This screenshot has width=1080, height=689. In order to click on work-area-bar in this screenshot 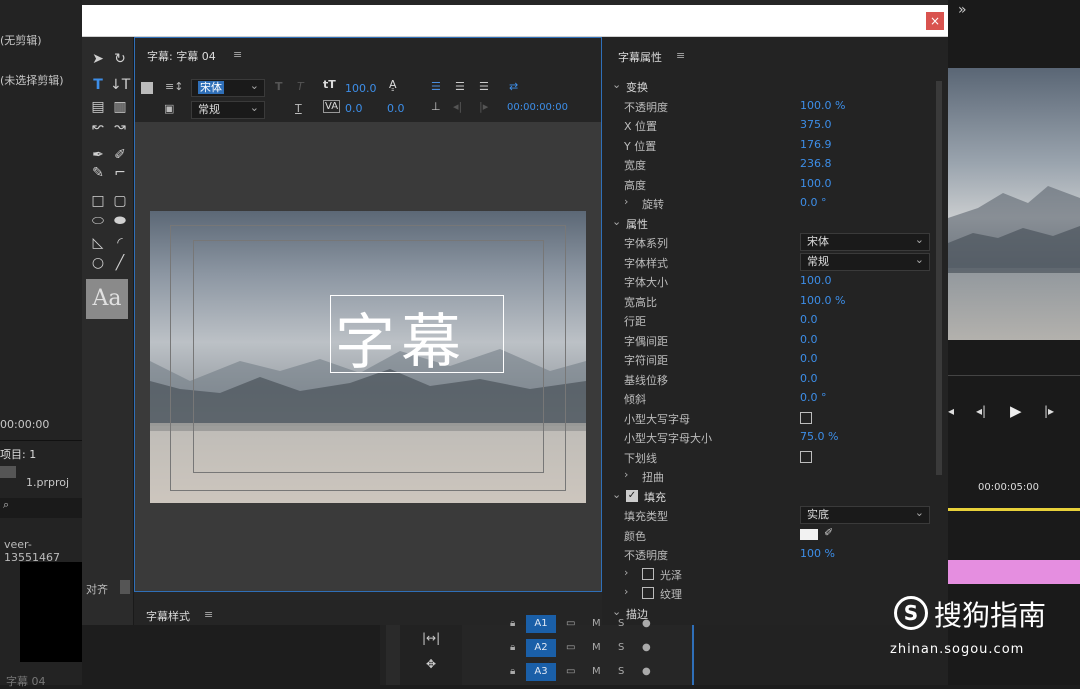, I will do `click(1014, 509)`.